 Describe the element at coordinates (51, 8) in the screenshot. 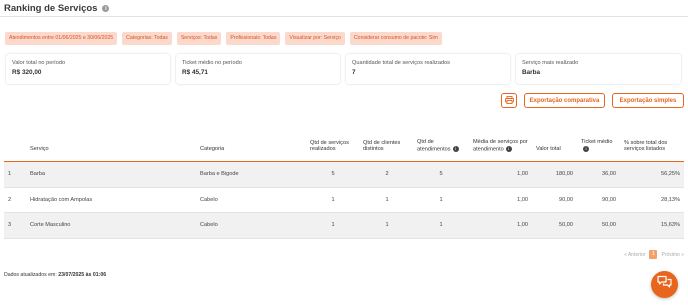

I see `page-title: Ranking de Serviços` at that location.